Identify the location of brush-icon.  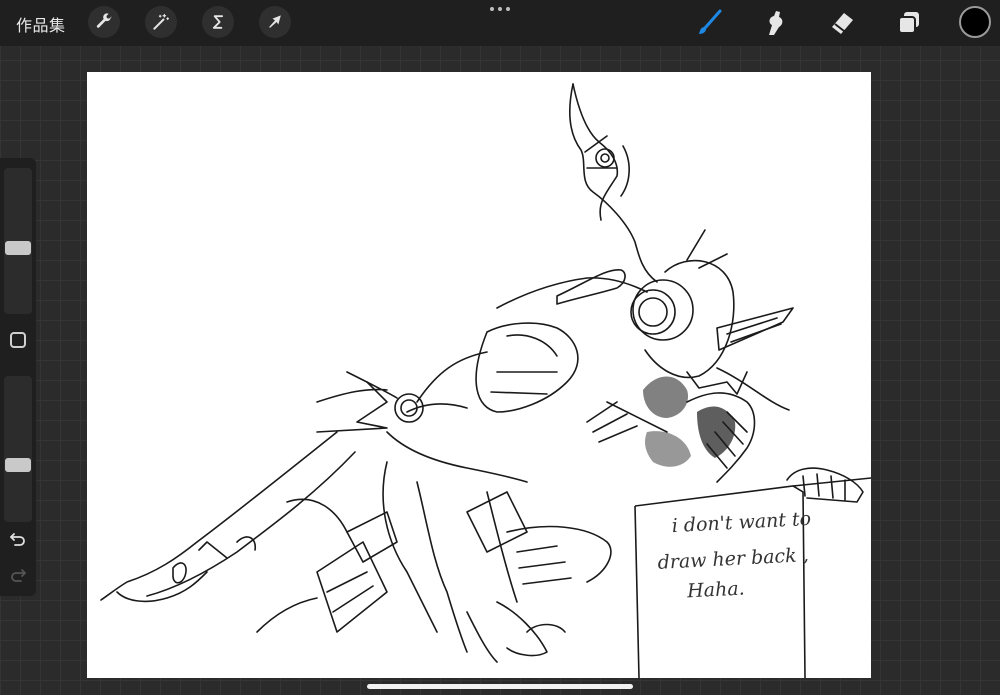
(710, 21).